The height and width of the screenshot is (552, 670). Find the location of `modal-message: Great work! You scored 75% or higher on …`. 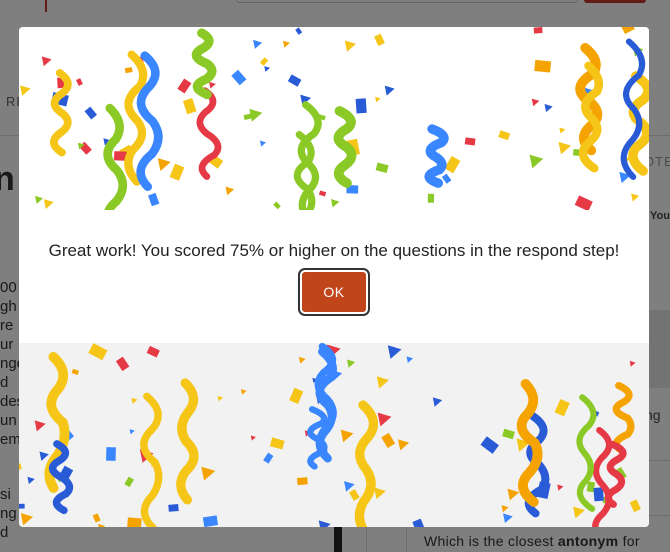

modal-message: Great work! You scored 75% or higher on … is located at coordinates (334, 250).